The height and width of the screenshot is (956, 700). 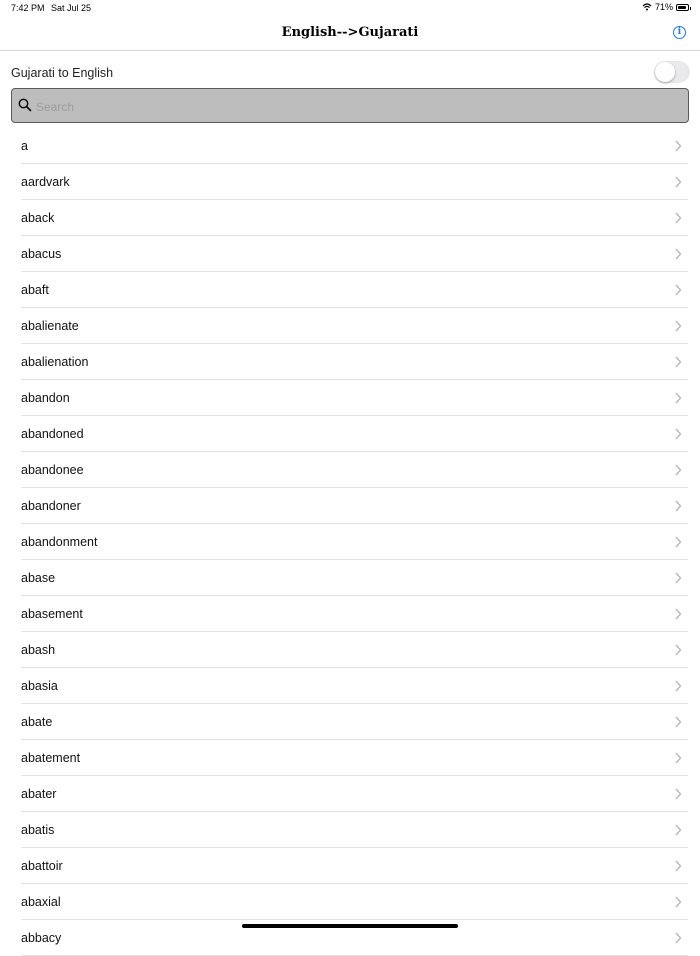 I want to click on list-item-label: abatis, so click(x=38, y=830).